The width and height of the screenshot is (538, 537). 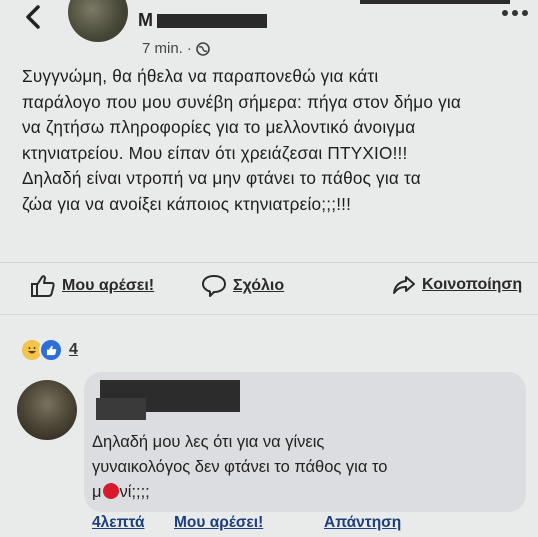 I want to click on back-button, so click(x=33, y=17).